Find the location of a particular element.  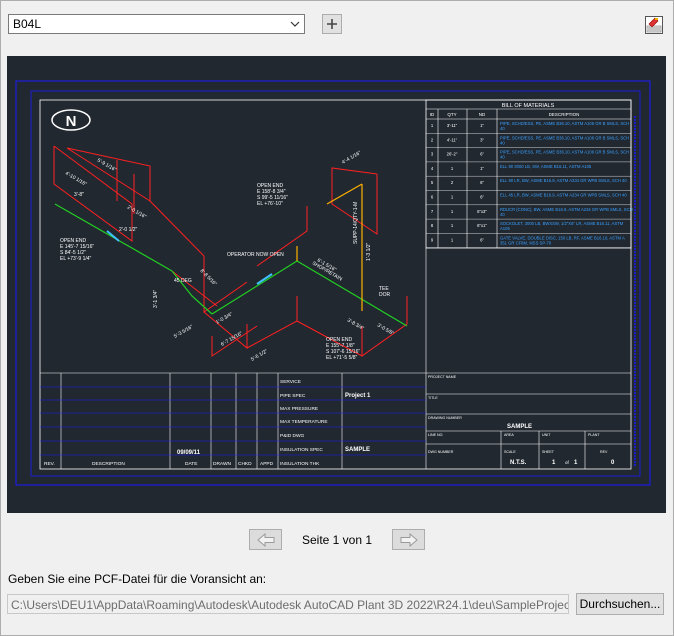

bom-title: BILL OF MATERIALS is located at coordinates (528, 106).